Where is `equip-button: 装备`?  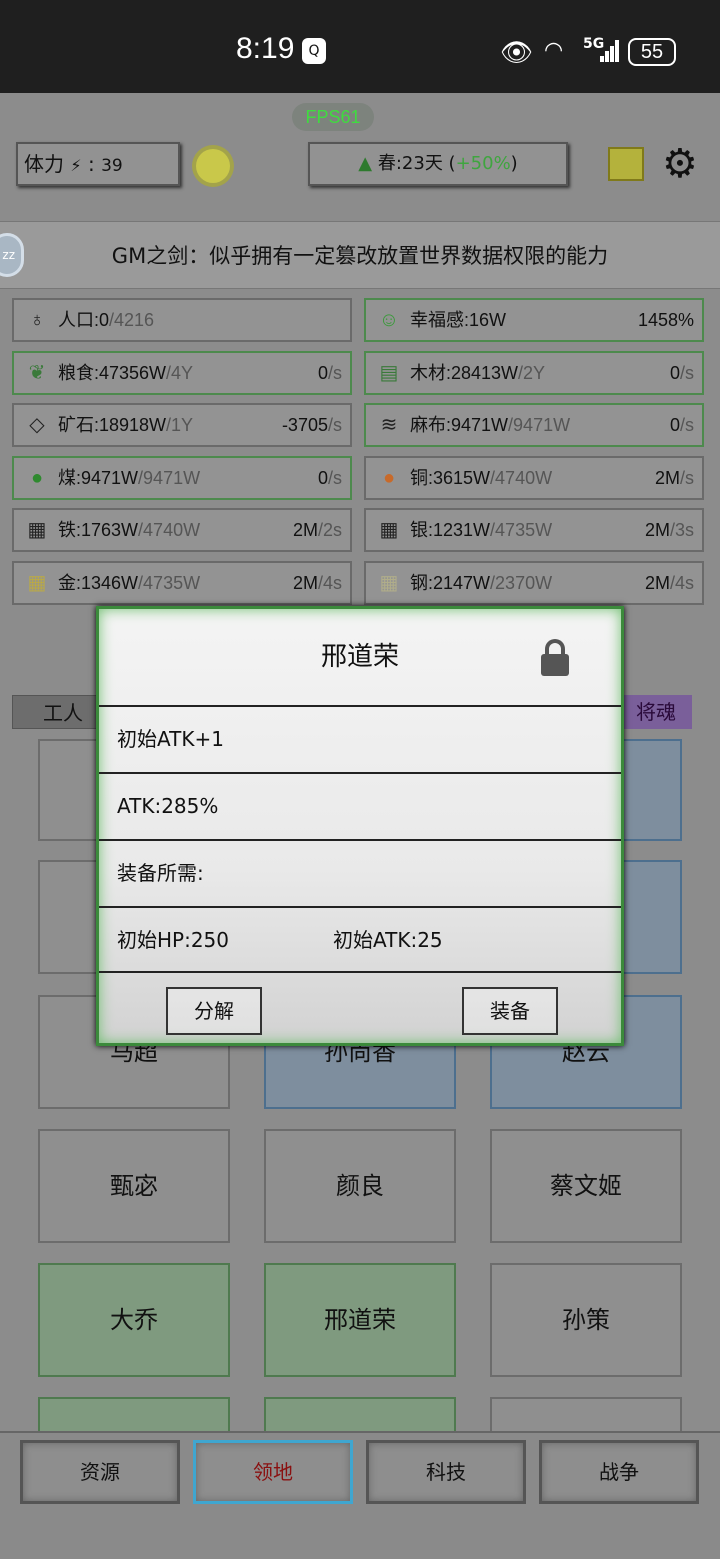 equip-button: 装备 is located at coordinates (510, 1011).